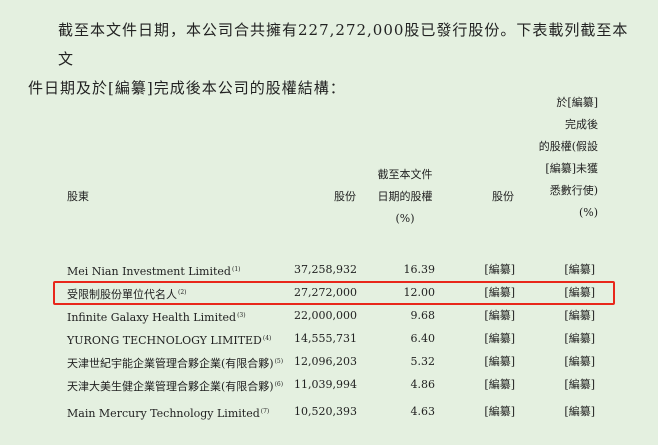 This screenshot has height=445, width=658. What do you see at coordinates (345, 196) in the screenshot?
I see `header-shares-label: 股份` at bounding box center [345, 196].